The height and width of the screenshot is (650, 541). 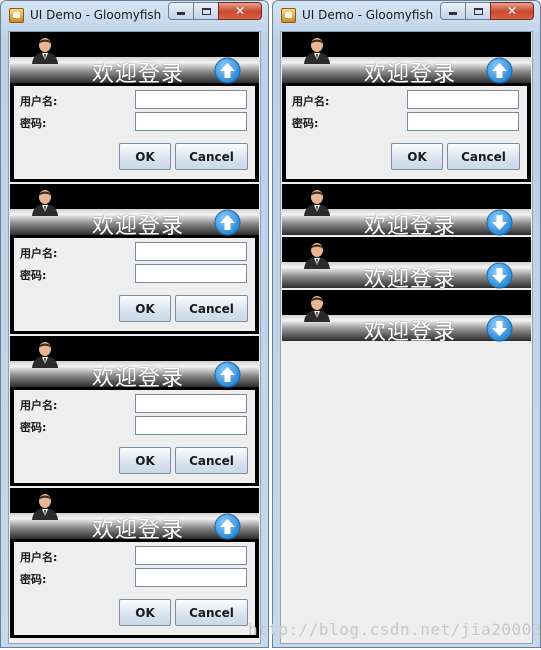 I want to click on login-panel: 欢迎登录 用户名: 密码: OK Cancel, so click(x=134, y=411).